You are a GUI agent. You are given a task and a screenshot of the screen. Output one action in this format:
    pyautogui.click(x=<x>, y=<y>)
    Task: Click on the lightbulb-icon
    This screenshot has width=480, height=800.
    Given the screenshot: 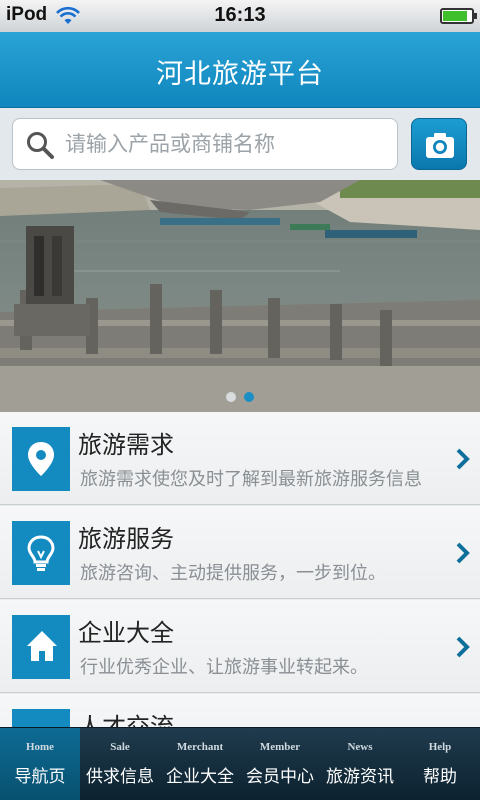 What is the action you would take?
    pyautogui.click(x=41, y=553)
    